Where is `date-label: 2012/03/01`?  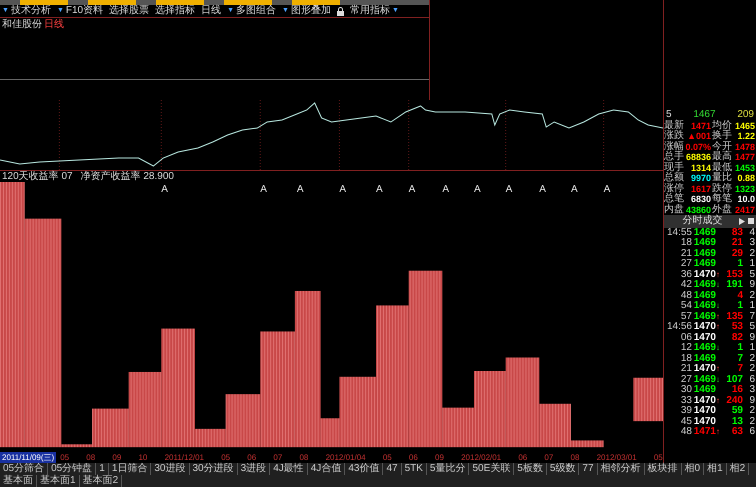 date-label: 2012/03/01 is located at coordinates (616, 457).